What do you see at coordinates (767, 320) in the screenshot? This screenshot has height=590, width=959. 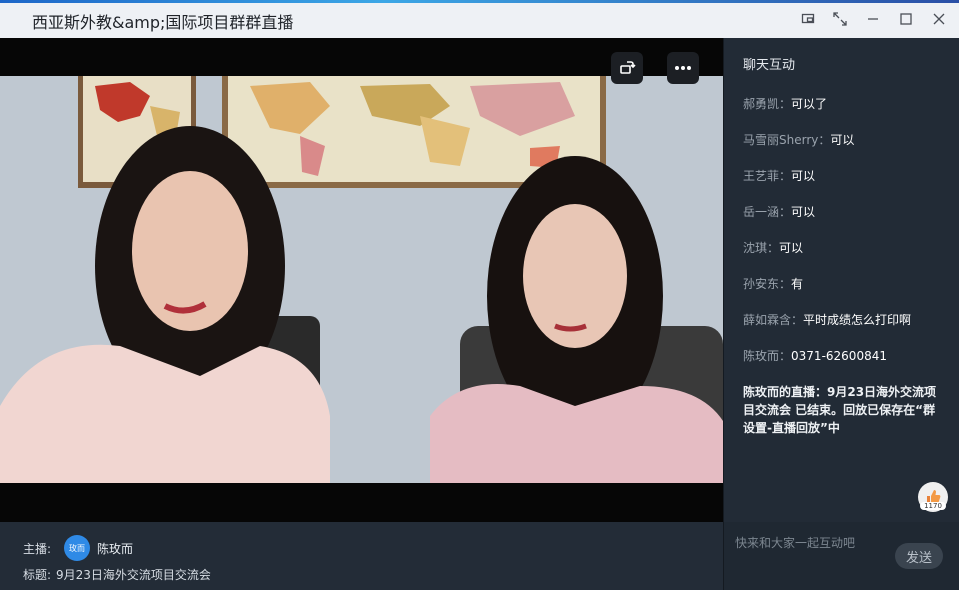 I see `chat-sender: 薛如霖含` at bounding box center [767, 320].